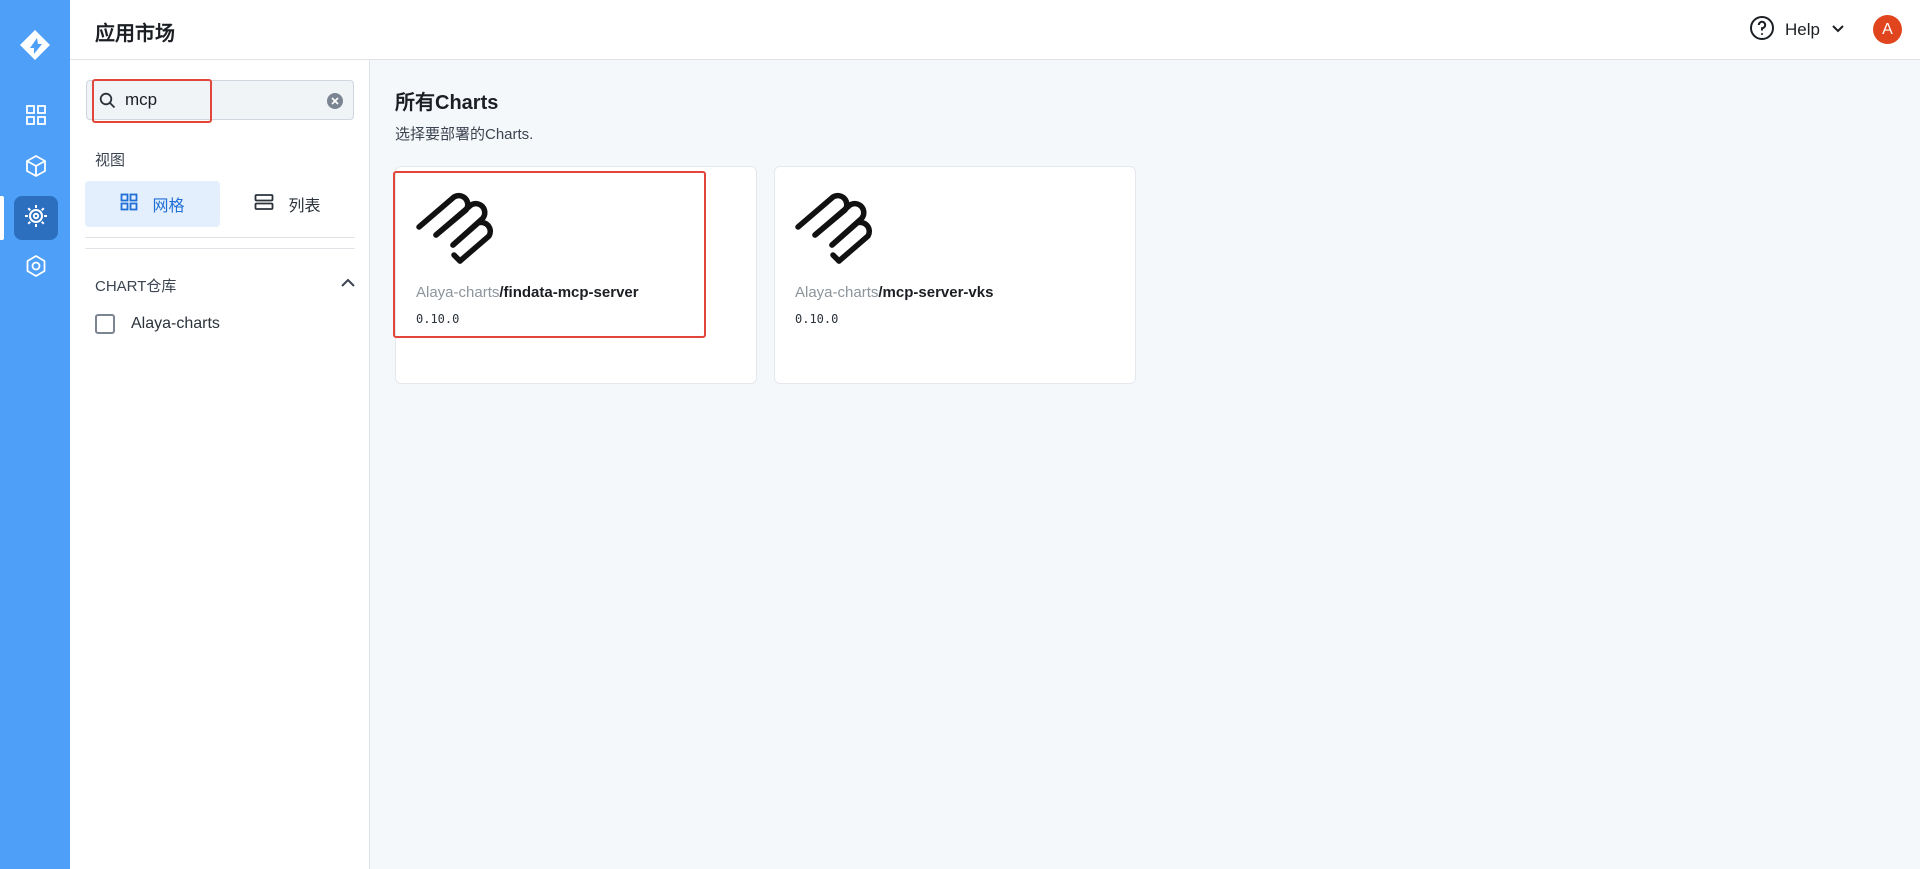 Image resolution: width=1920 pixels, height=869 pixels. I want to click on search-box, so click(220, 100).